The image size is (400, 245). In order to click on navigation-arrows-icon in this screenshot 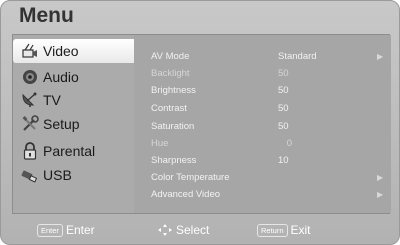, I will do `click(165, 230)`.